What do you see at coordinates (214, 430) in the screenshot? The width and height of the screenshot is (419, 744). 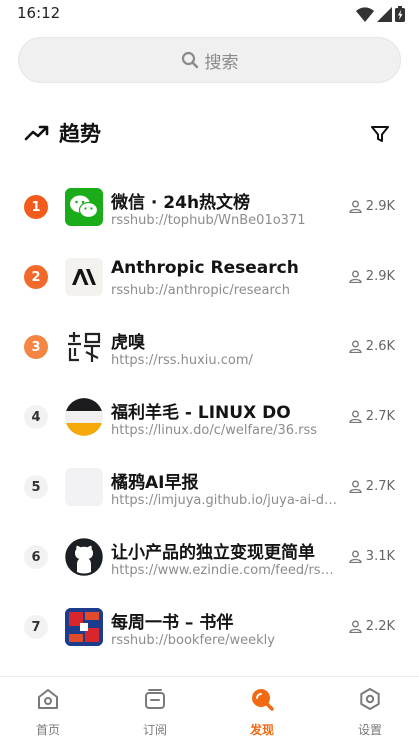 I see `feed-url: https://linux.do/c/welfare/36.rss` at bounding box center [214, 430].